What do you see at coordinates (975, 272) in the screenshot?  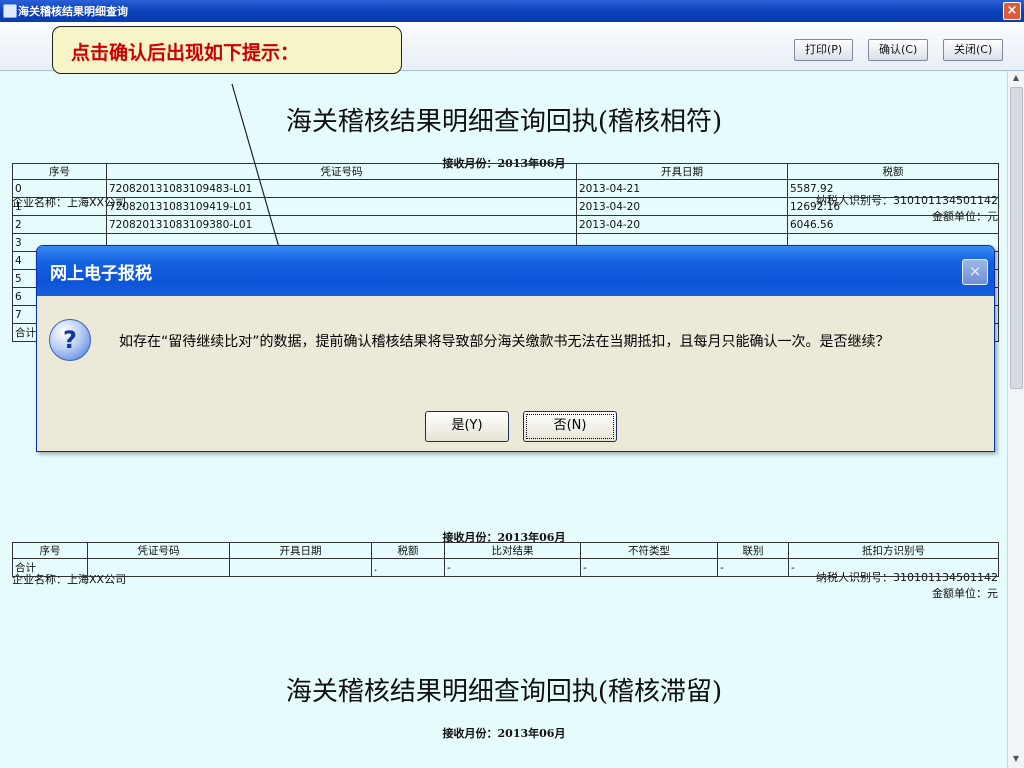 I see `dialog-close-button: ×` at bounding box center [975, 272].